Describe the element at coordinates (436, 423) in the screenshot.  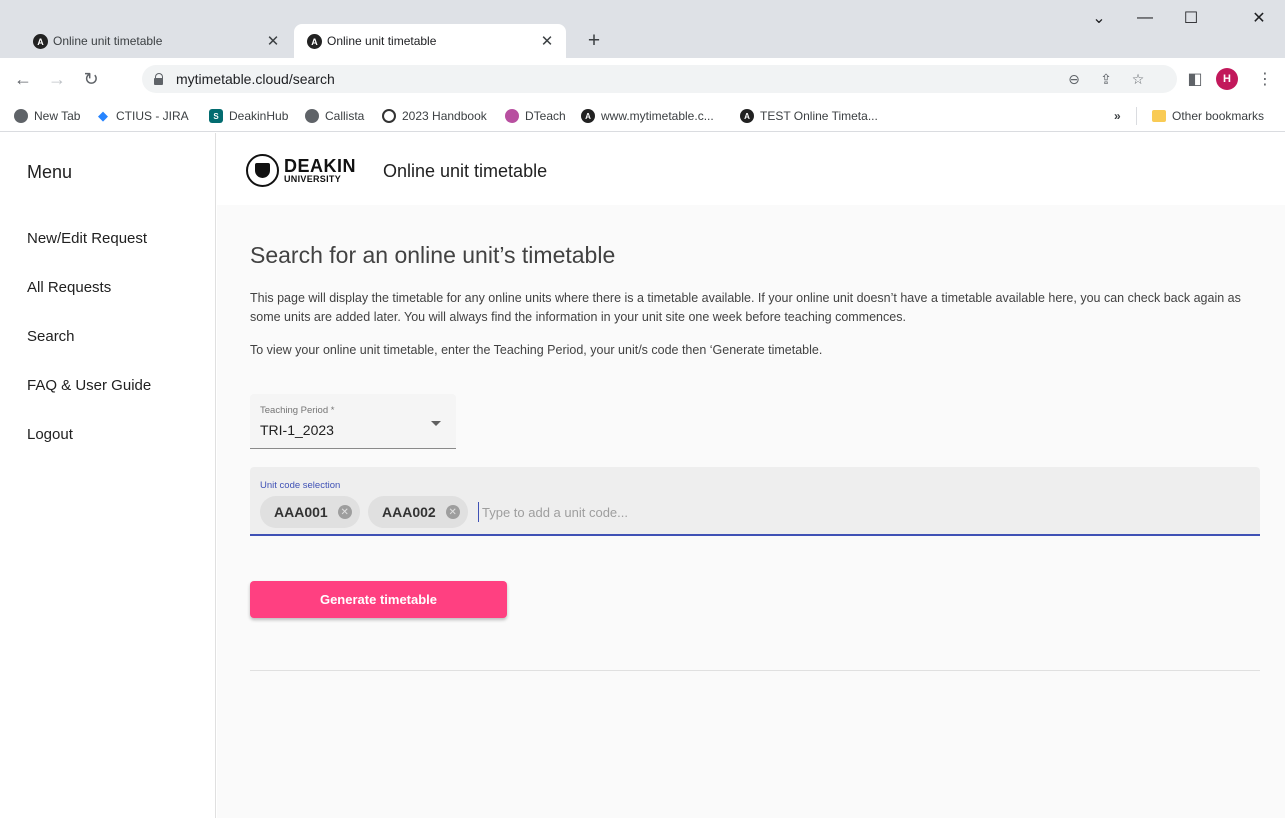
I see `dropdown-caret-icon` at that location.